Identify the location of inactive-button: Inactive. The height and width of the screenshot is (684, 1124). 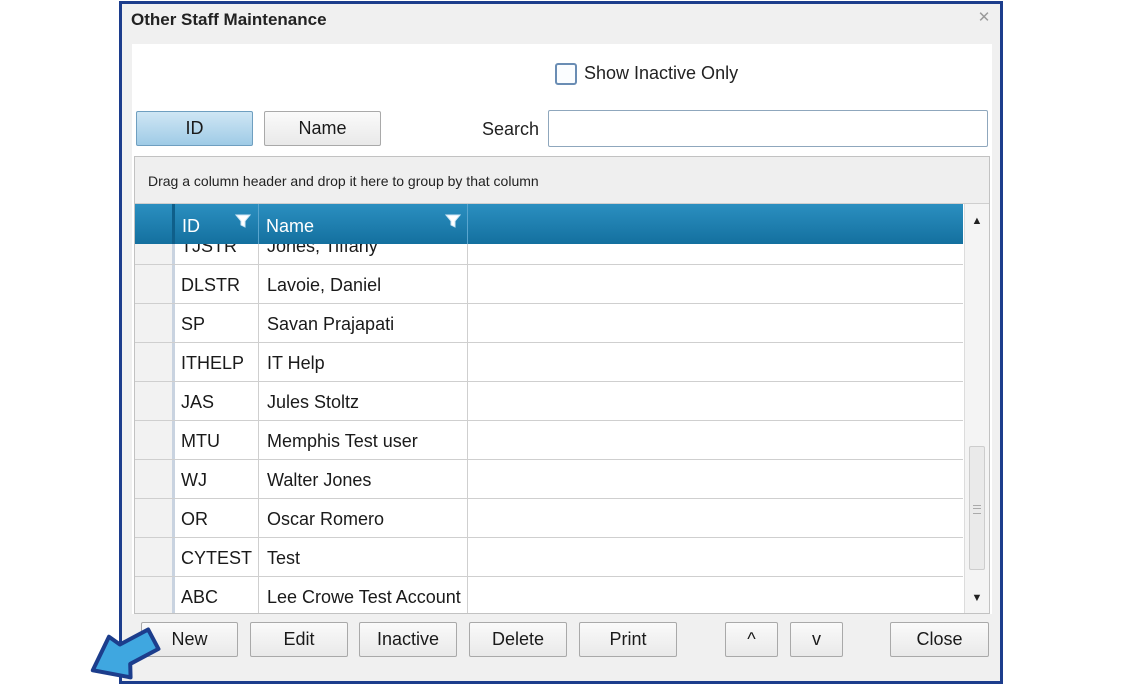
(408, 639).